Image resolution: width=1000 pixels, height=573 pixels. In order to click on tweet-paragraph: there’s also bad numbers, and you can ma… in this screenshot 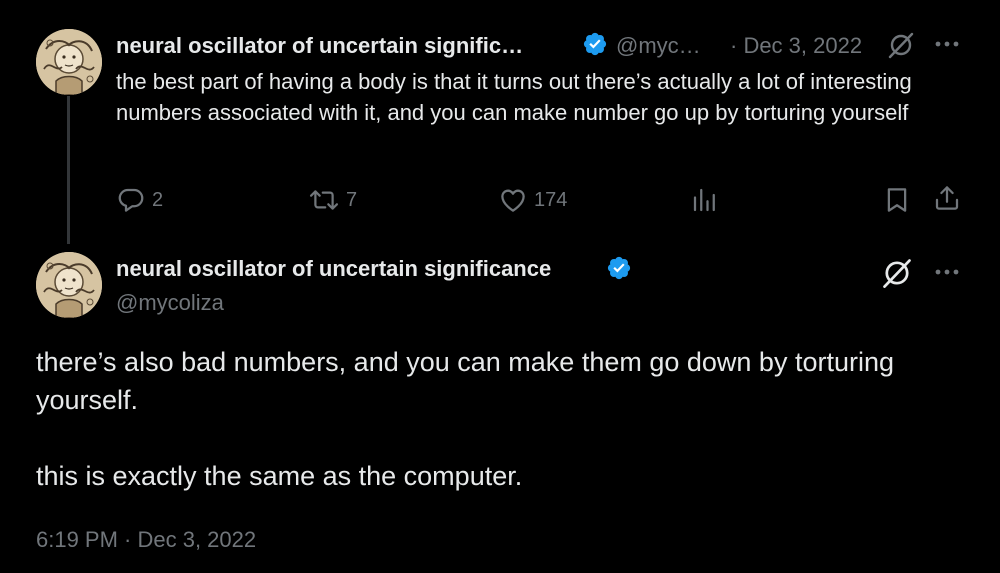, I will do `click(465, 381)`.